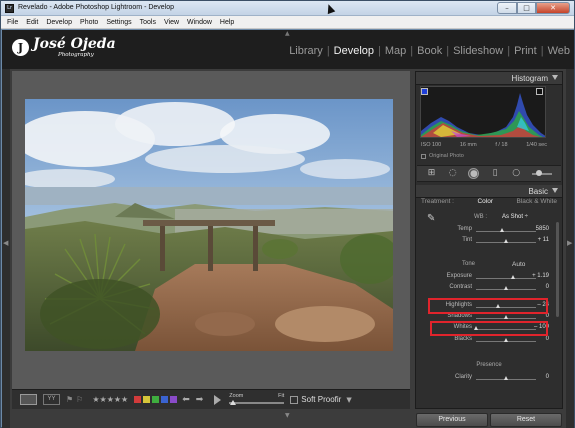 The height and width of the screenshot is (428, 575). I want to click on eyedropper-icon: ✎, so click(432, 219).